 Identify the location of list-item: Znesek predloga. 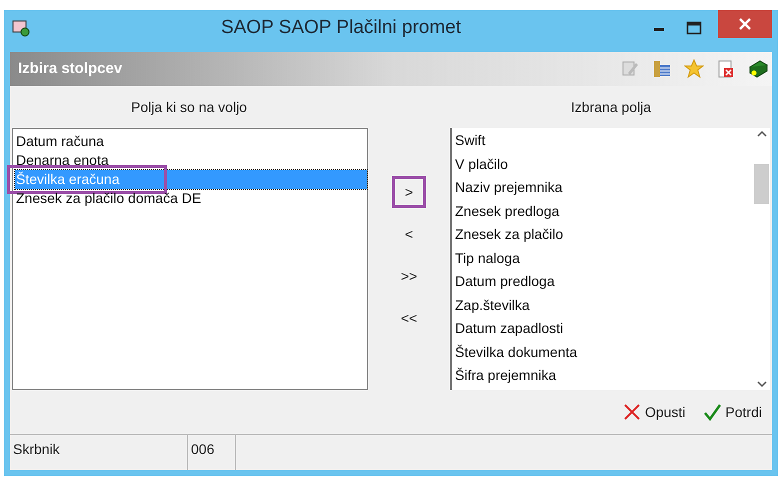
(603, 211).